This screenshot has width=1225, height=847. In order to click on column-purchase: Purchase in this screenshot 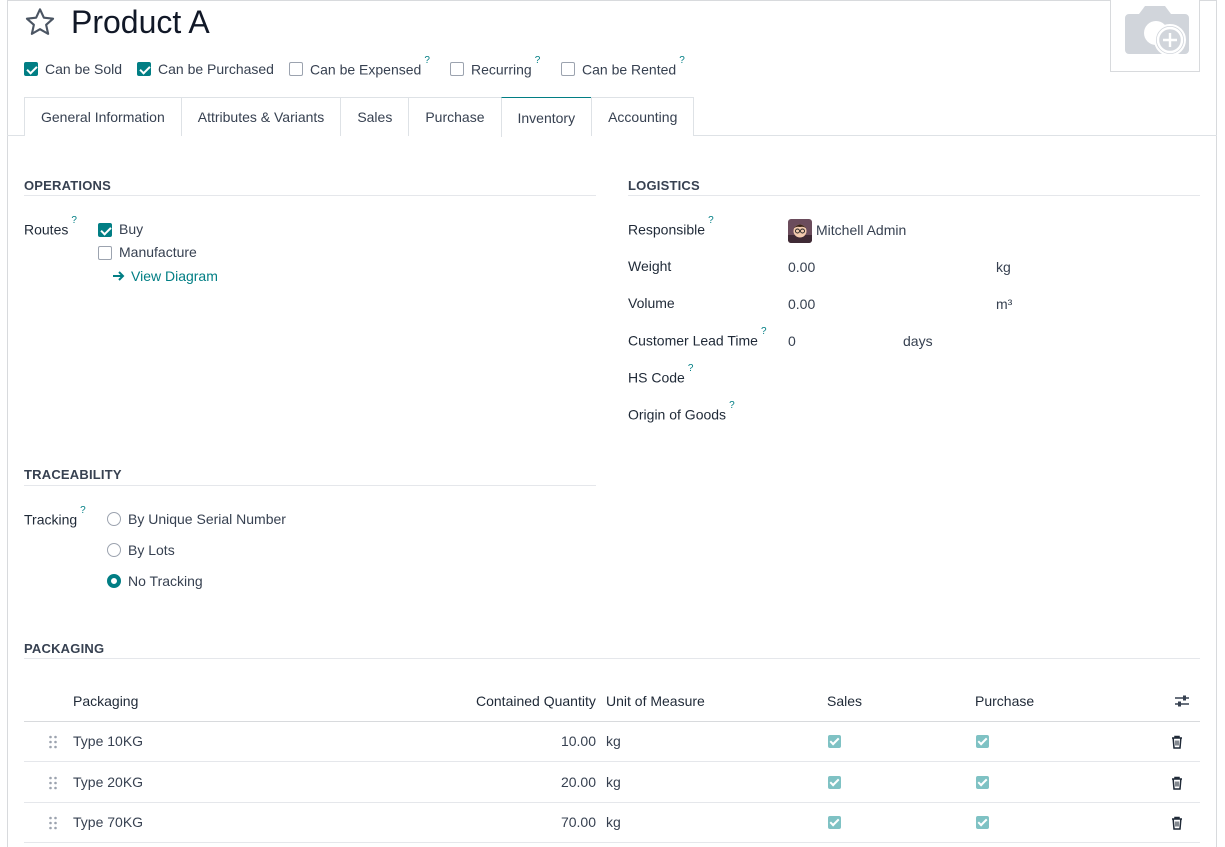, I will do `click(1004, 701)`.